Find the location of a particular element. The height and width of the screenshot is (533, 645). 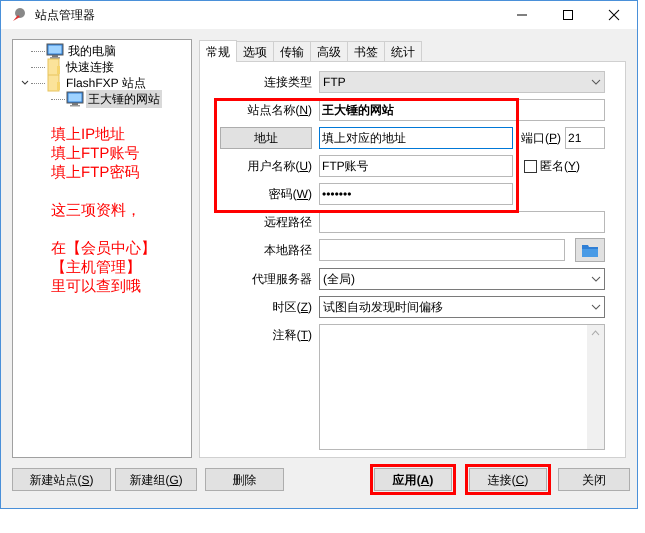

input-field: 填上对应的地址 is located at coordinates (416, 138).